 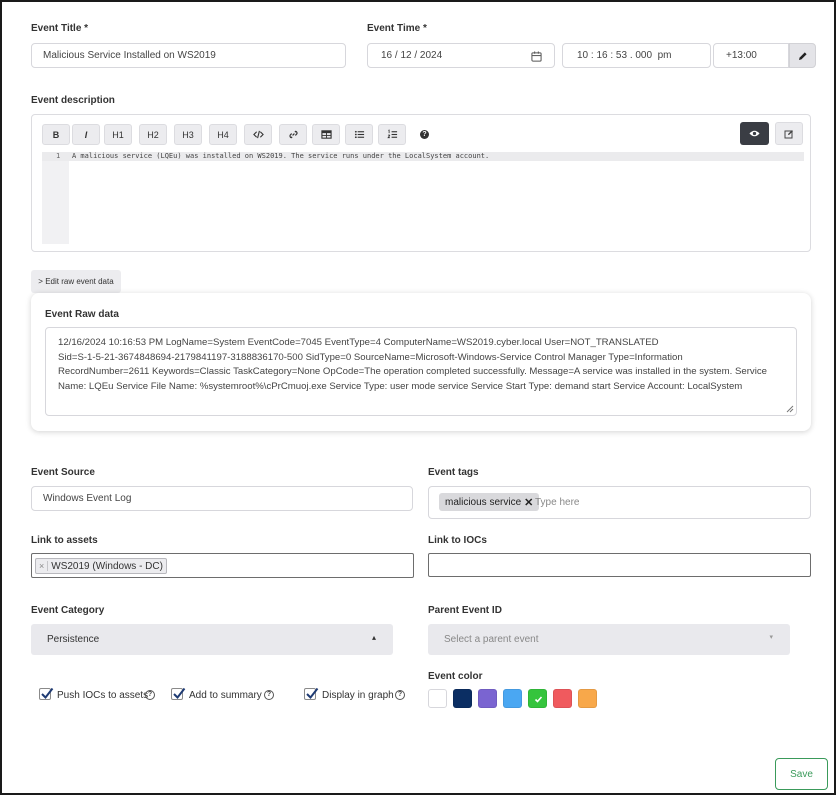 What do you see at coordinates (42, 566) in the screenshot?
I see `asset-remove-icon: ×` at bounding box center [42, 566].